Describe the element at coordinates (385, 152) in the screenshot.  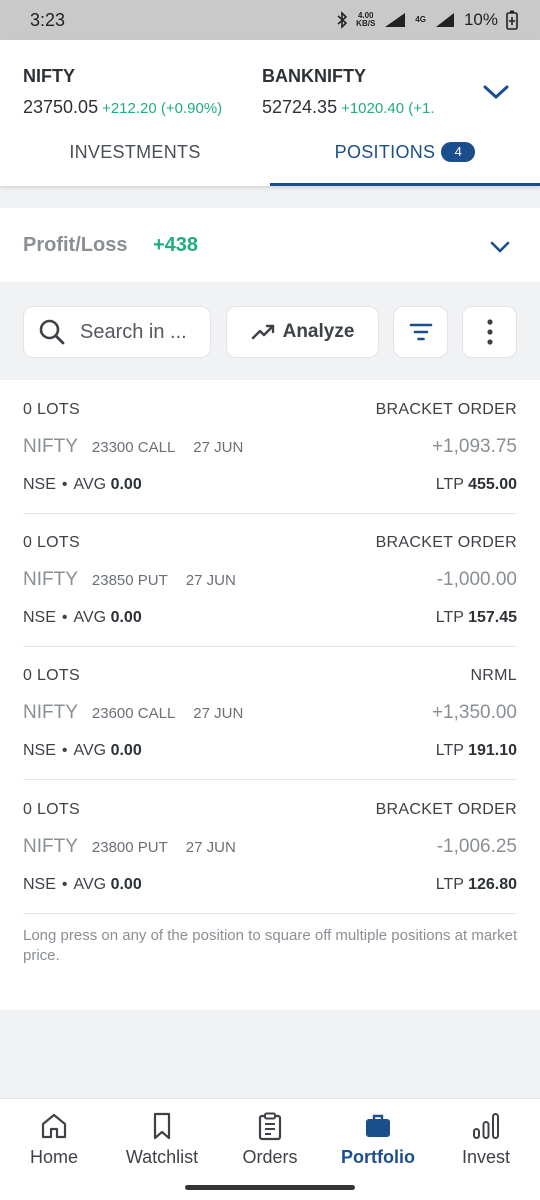
I see `tab-label: POSITIONS` at that location.